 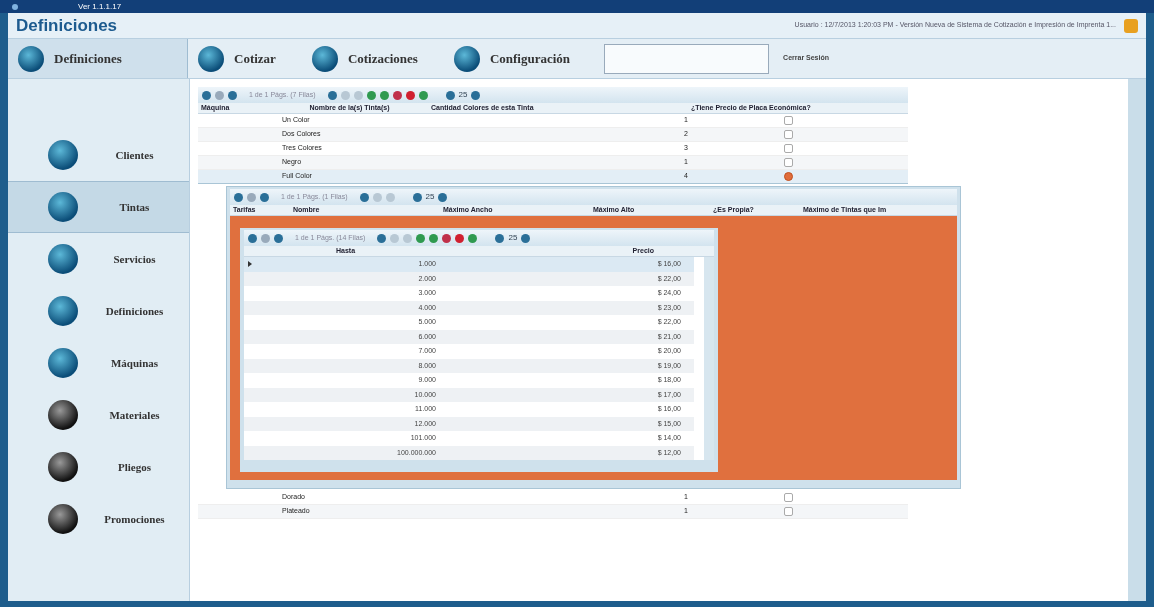 What do you see at coordinates (520, 58) in the screenshot?
I see `nav-tab: Configuración` at bounding box center [520, 58].